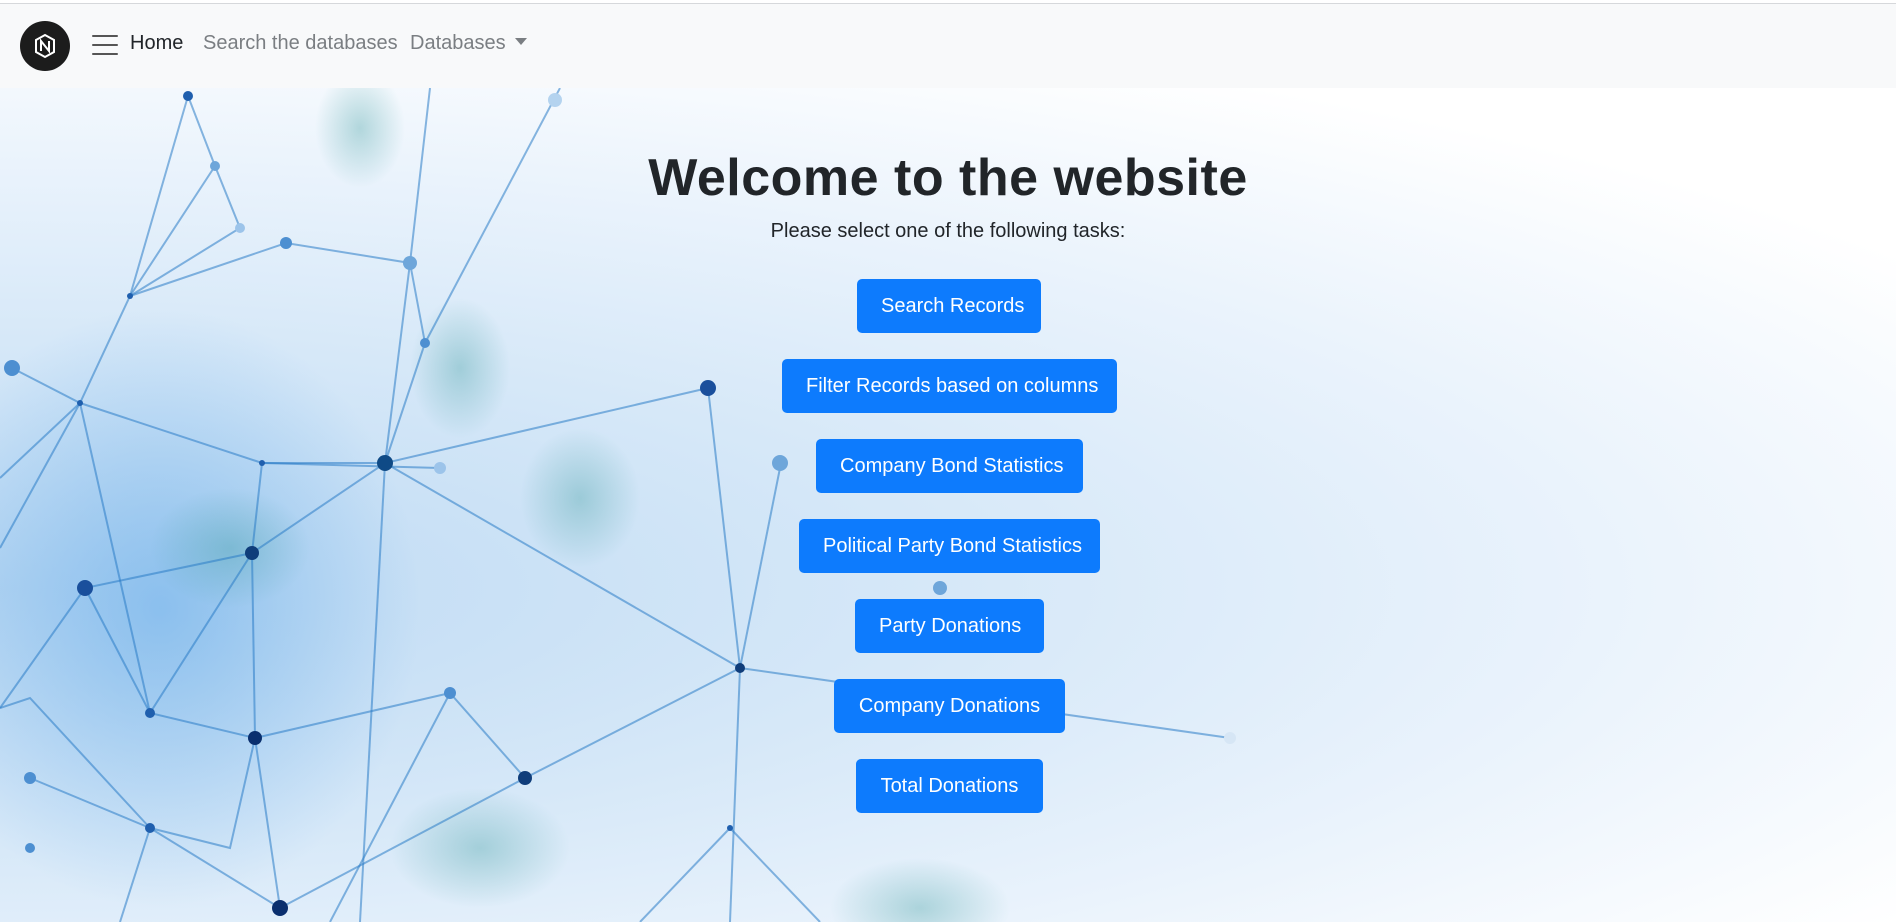  Describe the element at coordinates (105, 46) in the screenshot. I see `hamburger-menu-icon` at that location.